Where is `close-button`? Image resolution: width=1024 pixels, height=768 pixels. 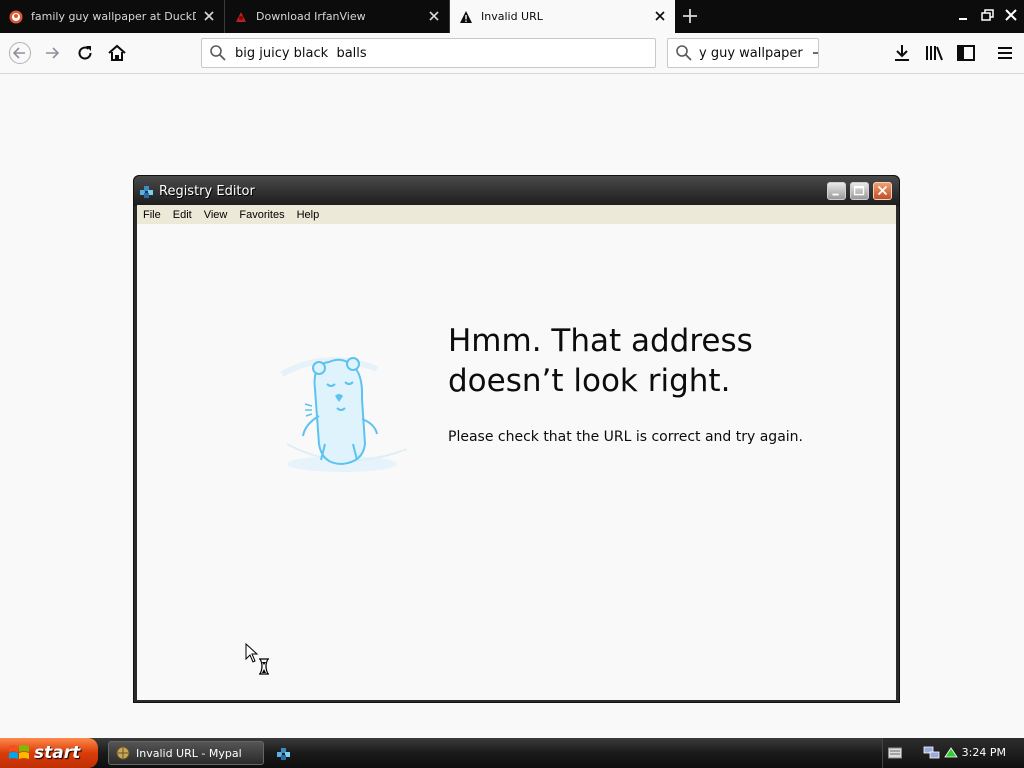 close-button is located at coordinates (882, 191).